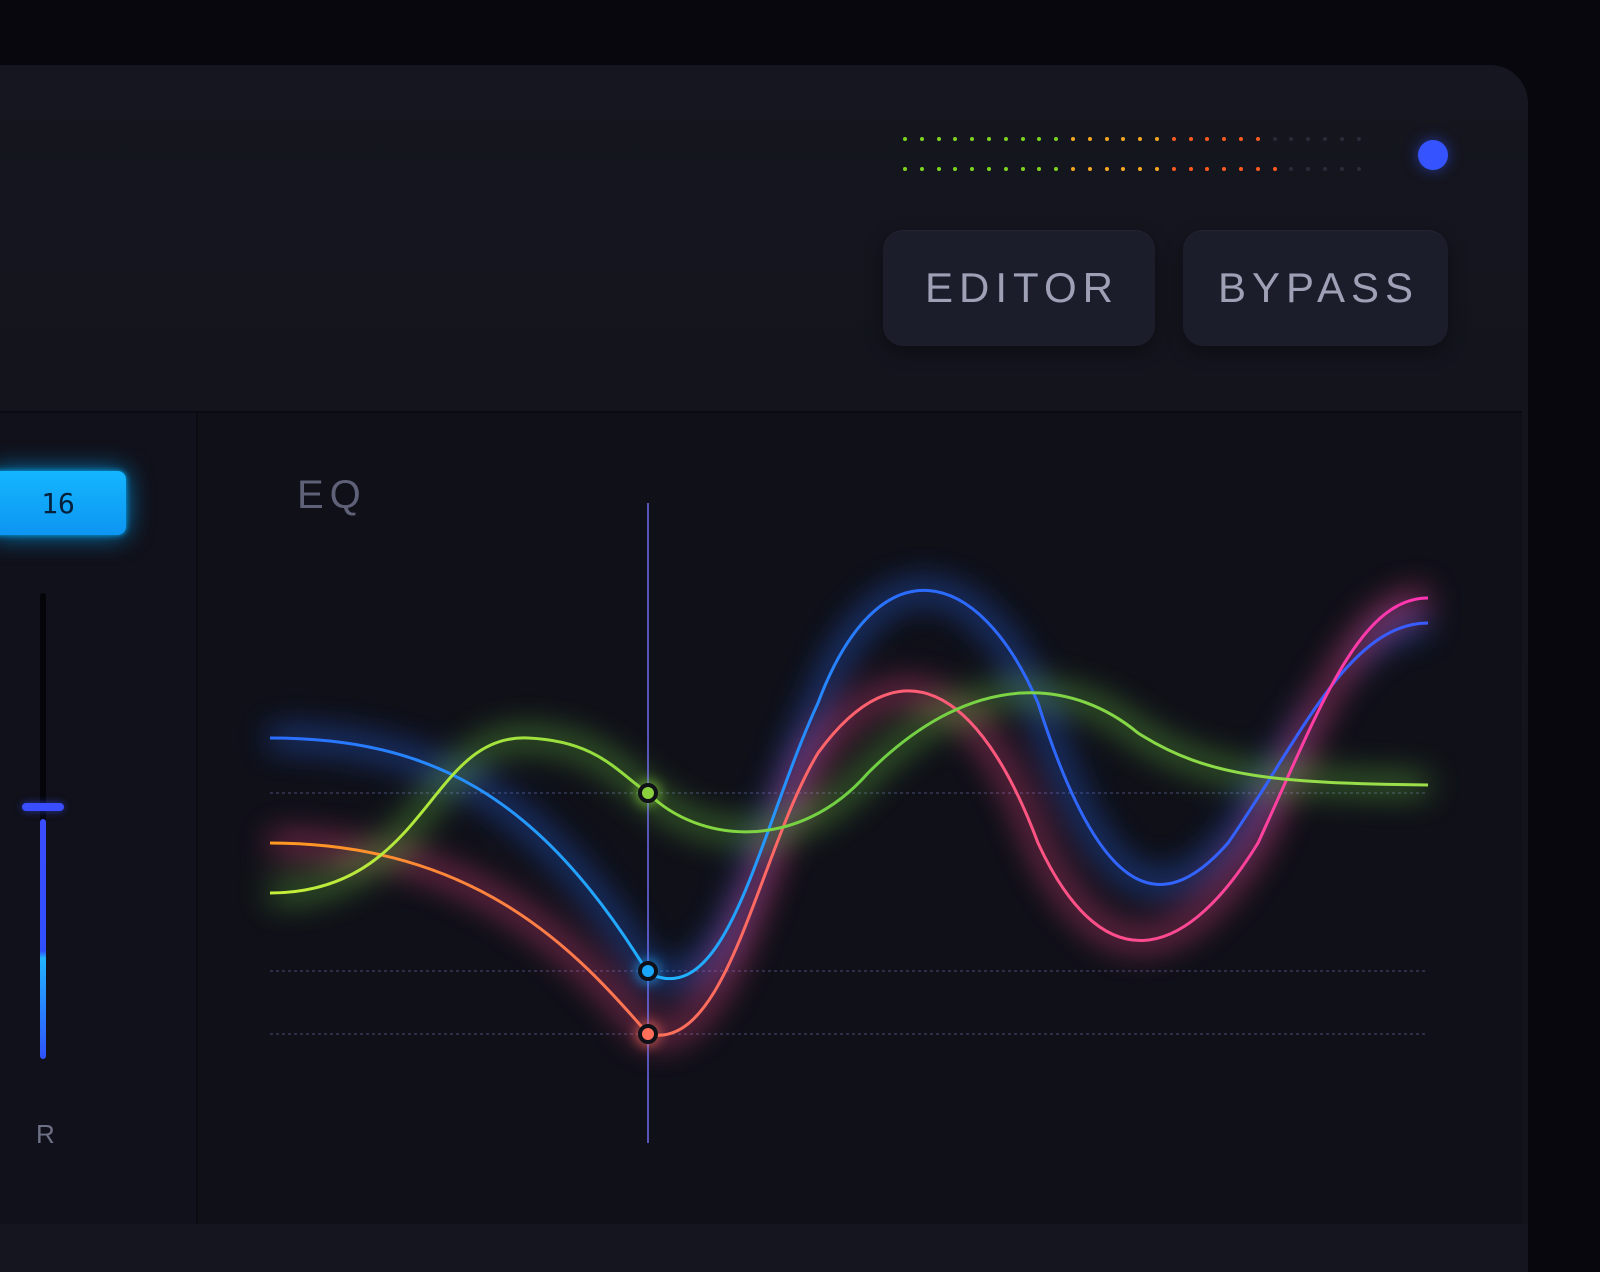  I want to click on power-indicator, so click(1433, 155).